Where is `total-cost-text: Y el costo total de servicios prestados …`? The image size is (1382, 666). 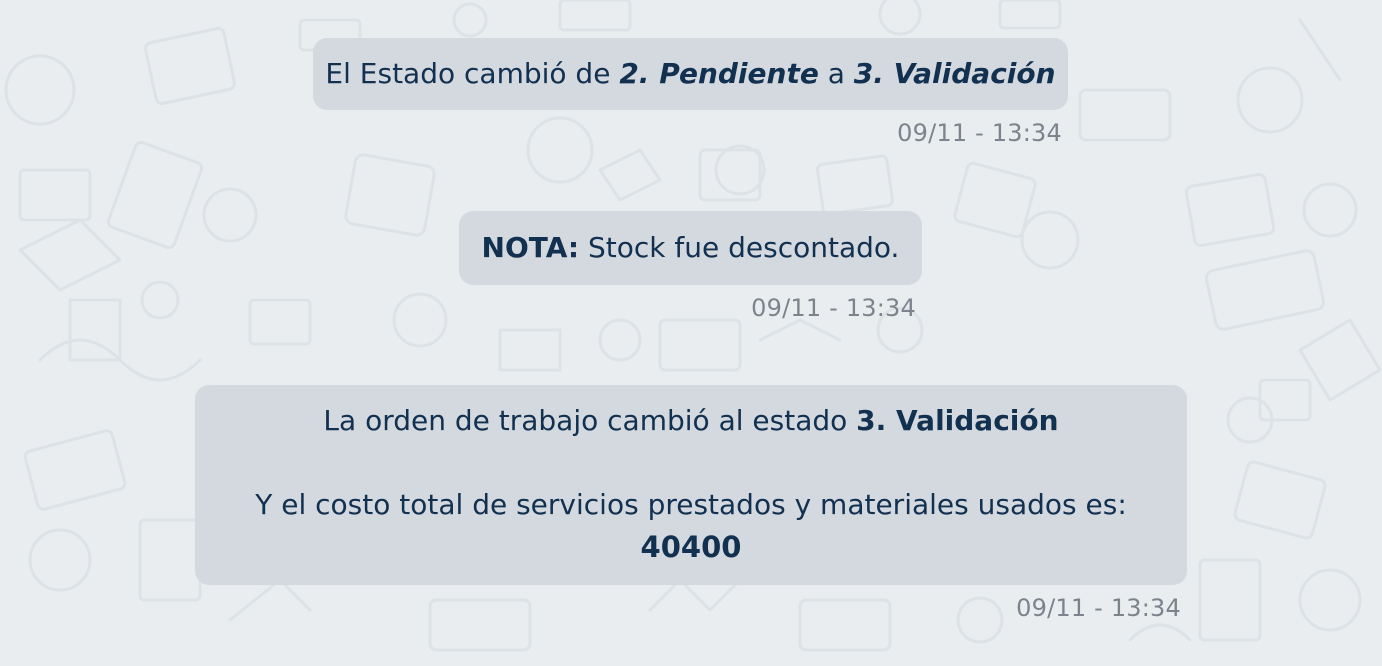
total-cost-text: Y el costo total de servicios prestados … is located at coordinates (691, 504).